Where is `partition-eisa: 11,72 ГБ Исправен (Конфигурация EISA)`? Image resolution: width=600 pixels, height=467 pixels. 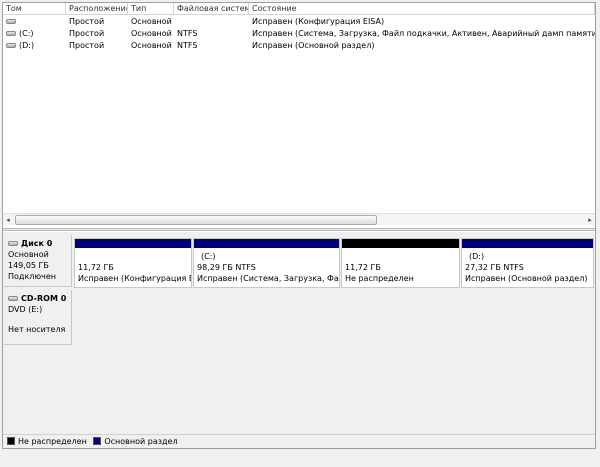
partition-eisa: 11,72 ГБ Исправен (Конфигурация EISA) is located at coordinates (133, 263).